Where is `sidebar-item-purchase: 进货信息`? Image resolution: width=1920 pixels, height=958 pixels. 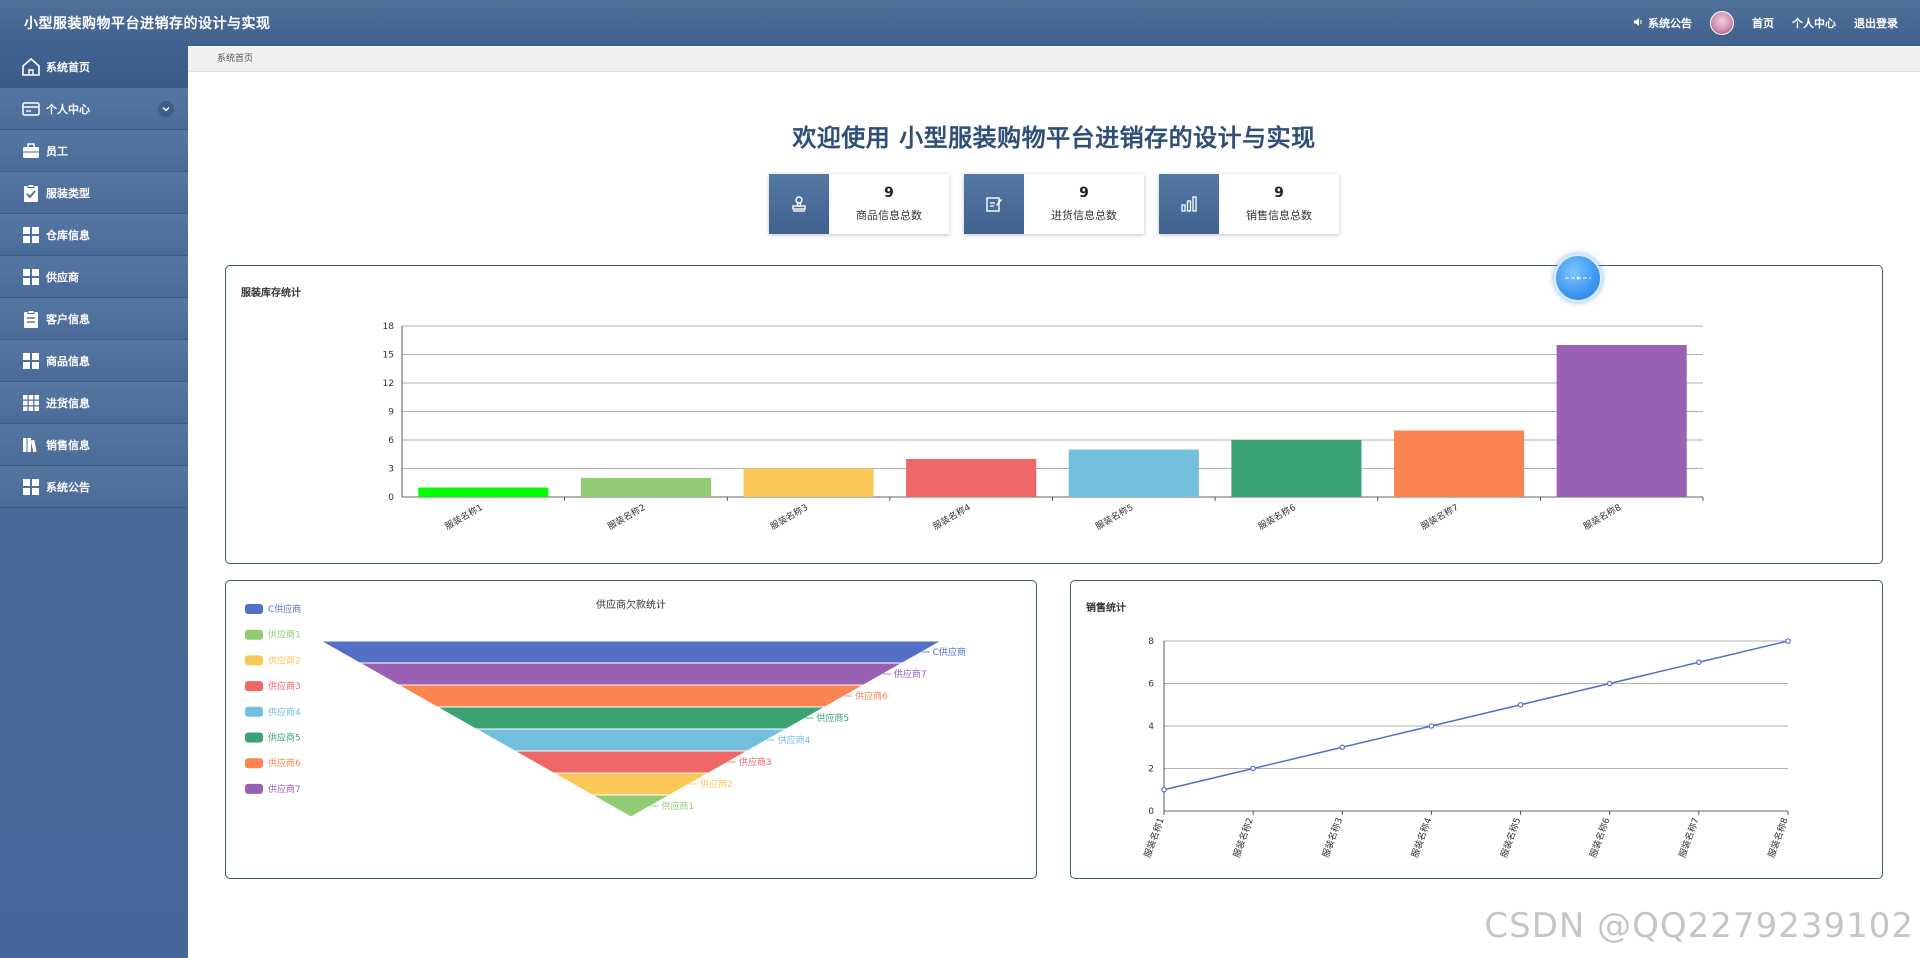 sidebar-item-purchase: 进货信息 is located at coordinates (94, 403).